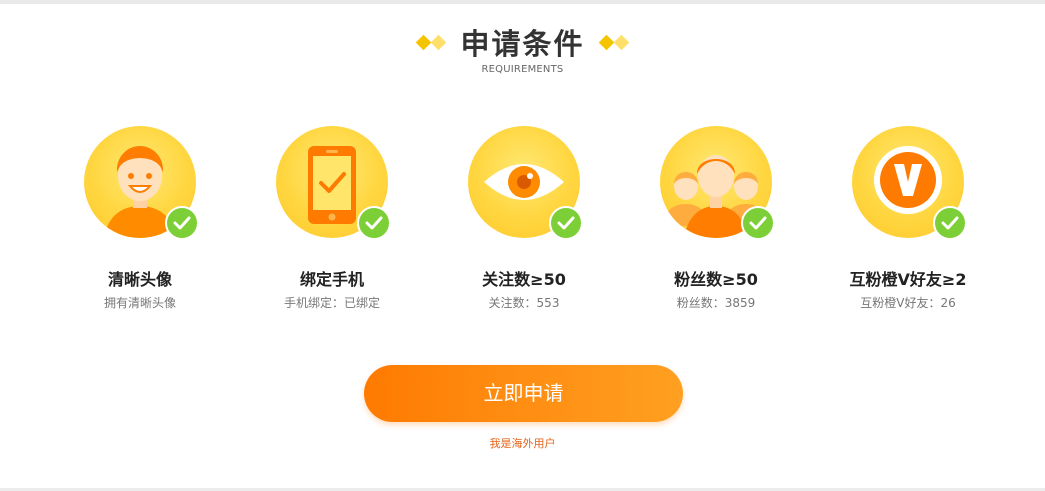  Describe the element at coordinates (613, 42) in the screenshot. I see `right-diamond-decoration` at that location.